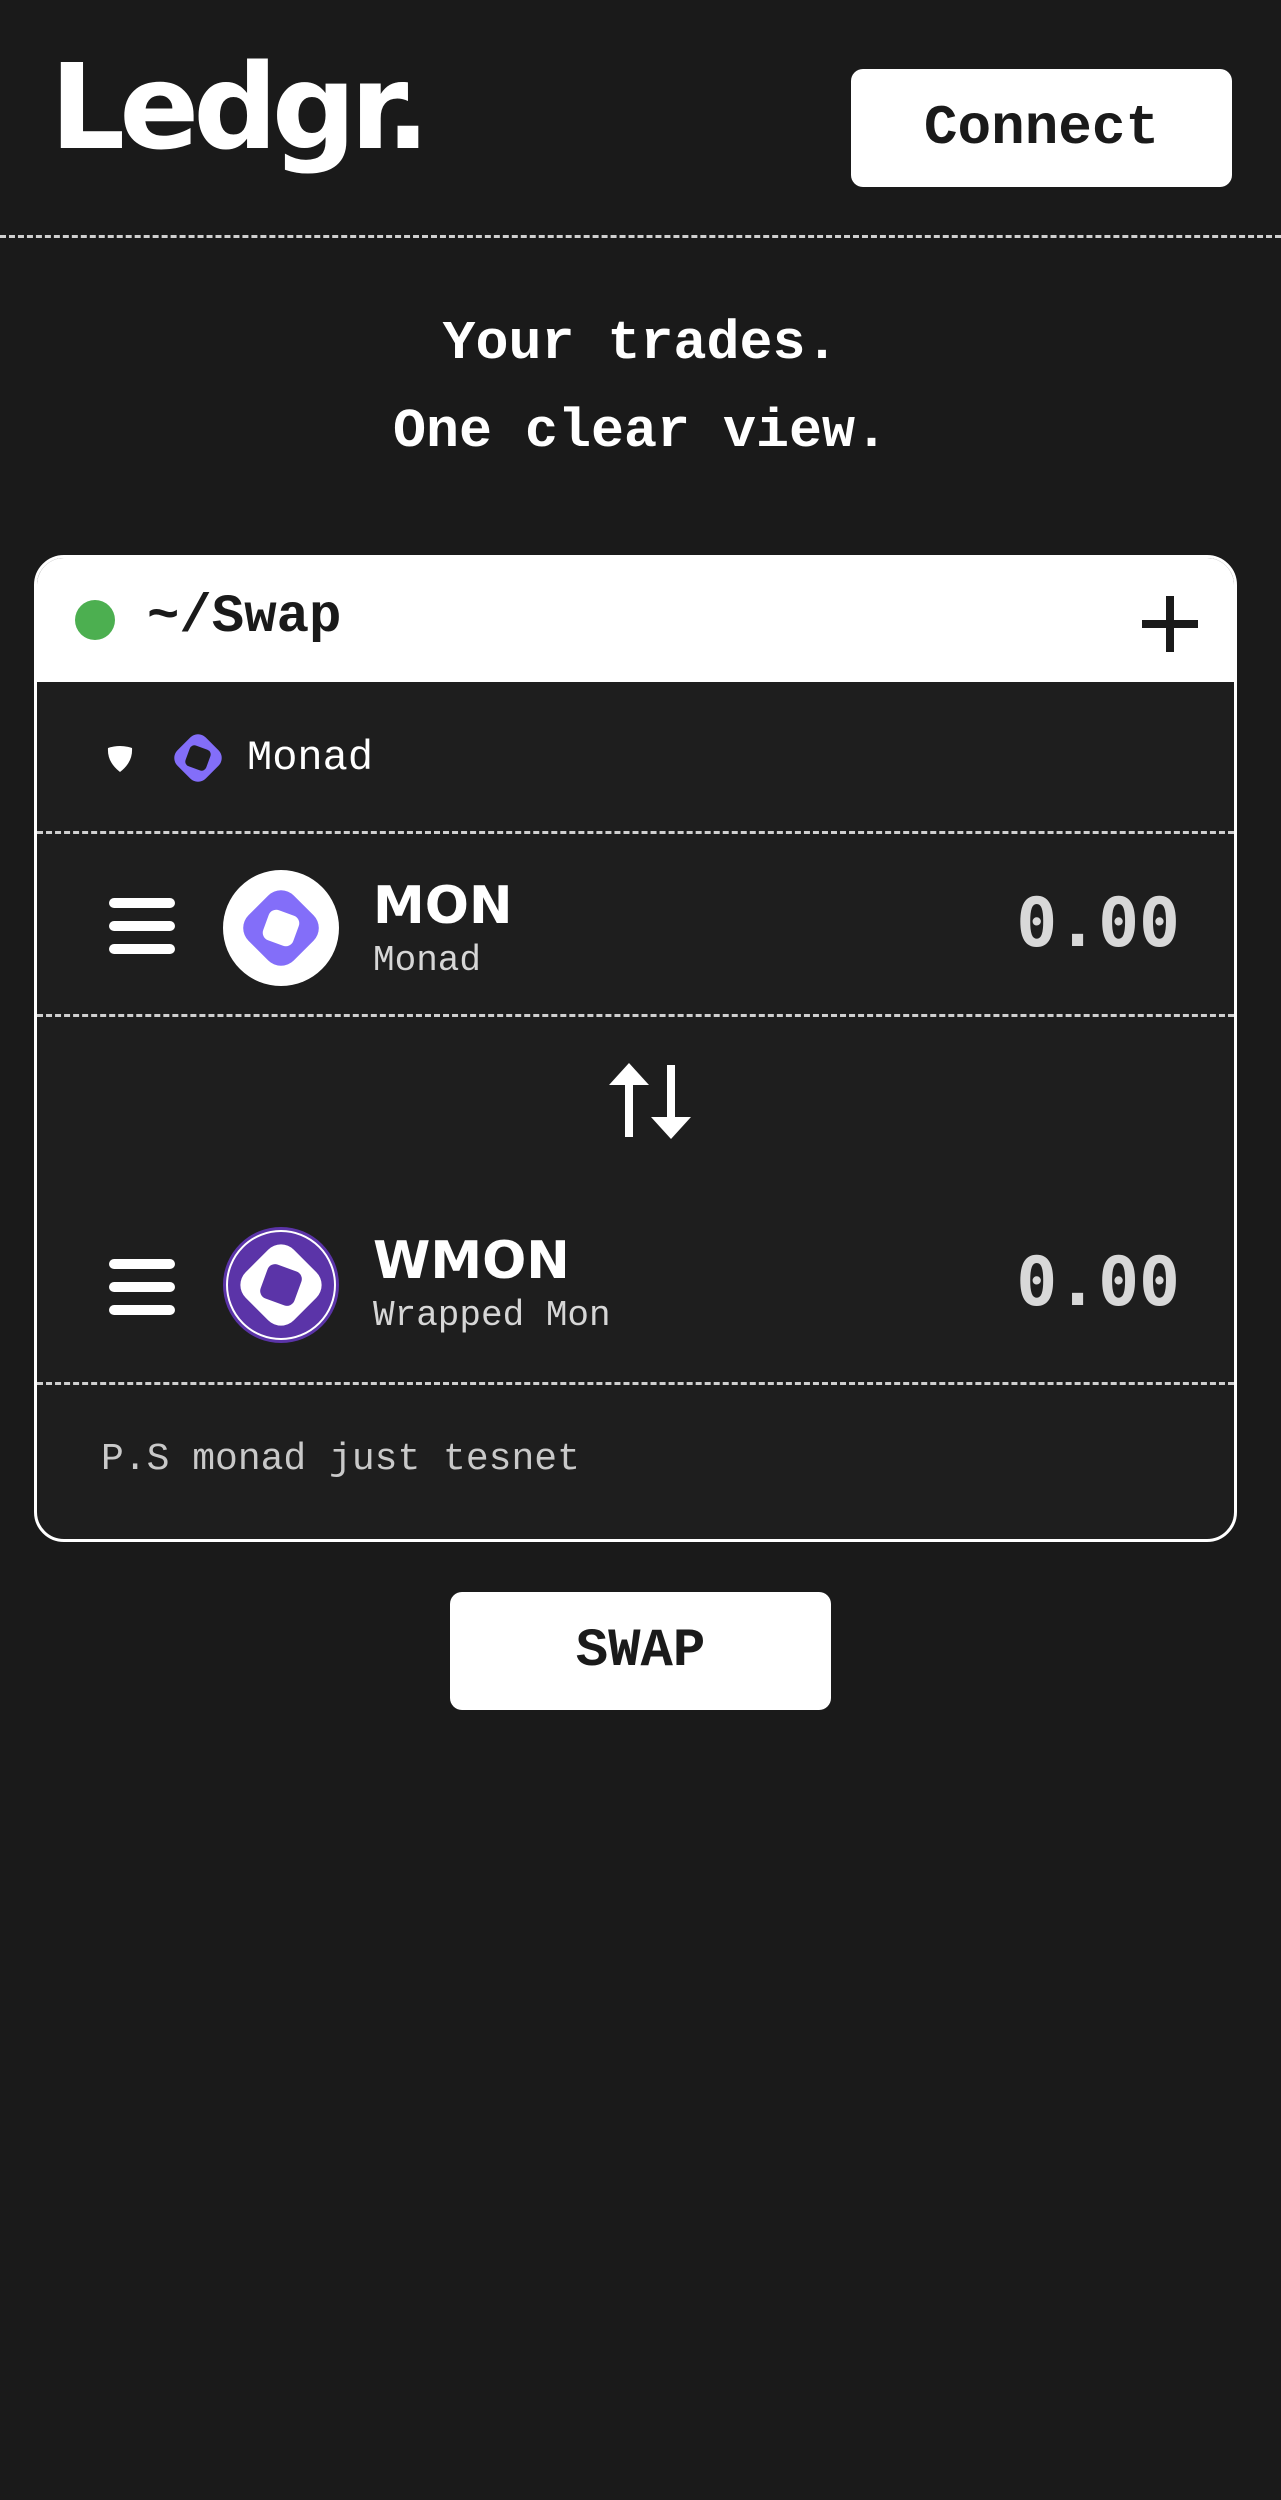 Image resolution: width=1281 pixels, height=2500 pixels. I want to click on swap-card-header: ~/Swap, so click(635, 620).